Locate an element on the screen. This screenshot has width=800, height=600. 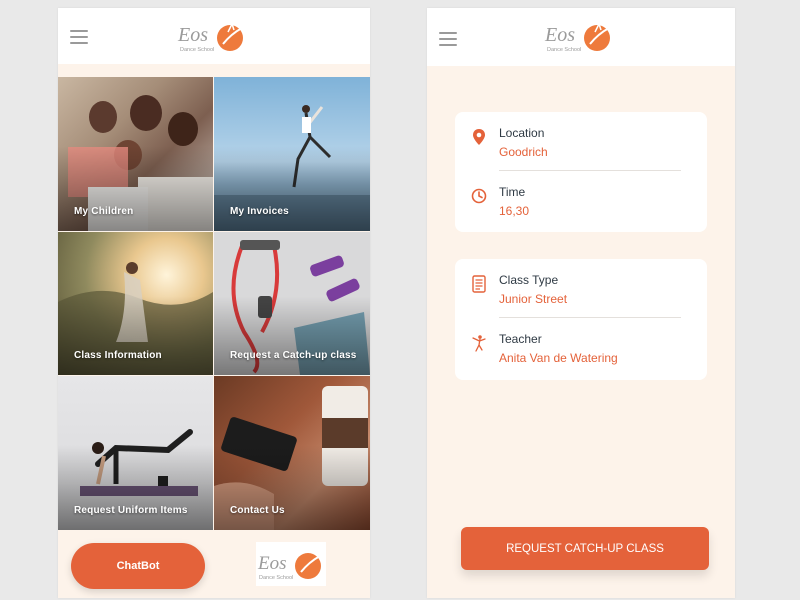
footer-logo: Eos Dance School is located at coordinates (291, 564).